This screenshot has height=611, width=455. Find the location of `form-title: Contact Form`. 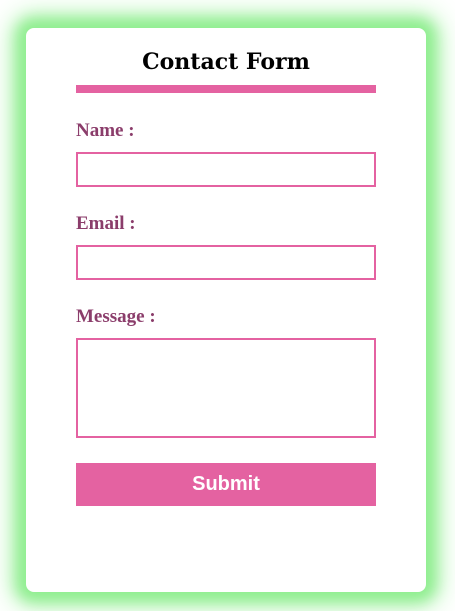

form-title: Contact Form is located at coordinates (226, 62).